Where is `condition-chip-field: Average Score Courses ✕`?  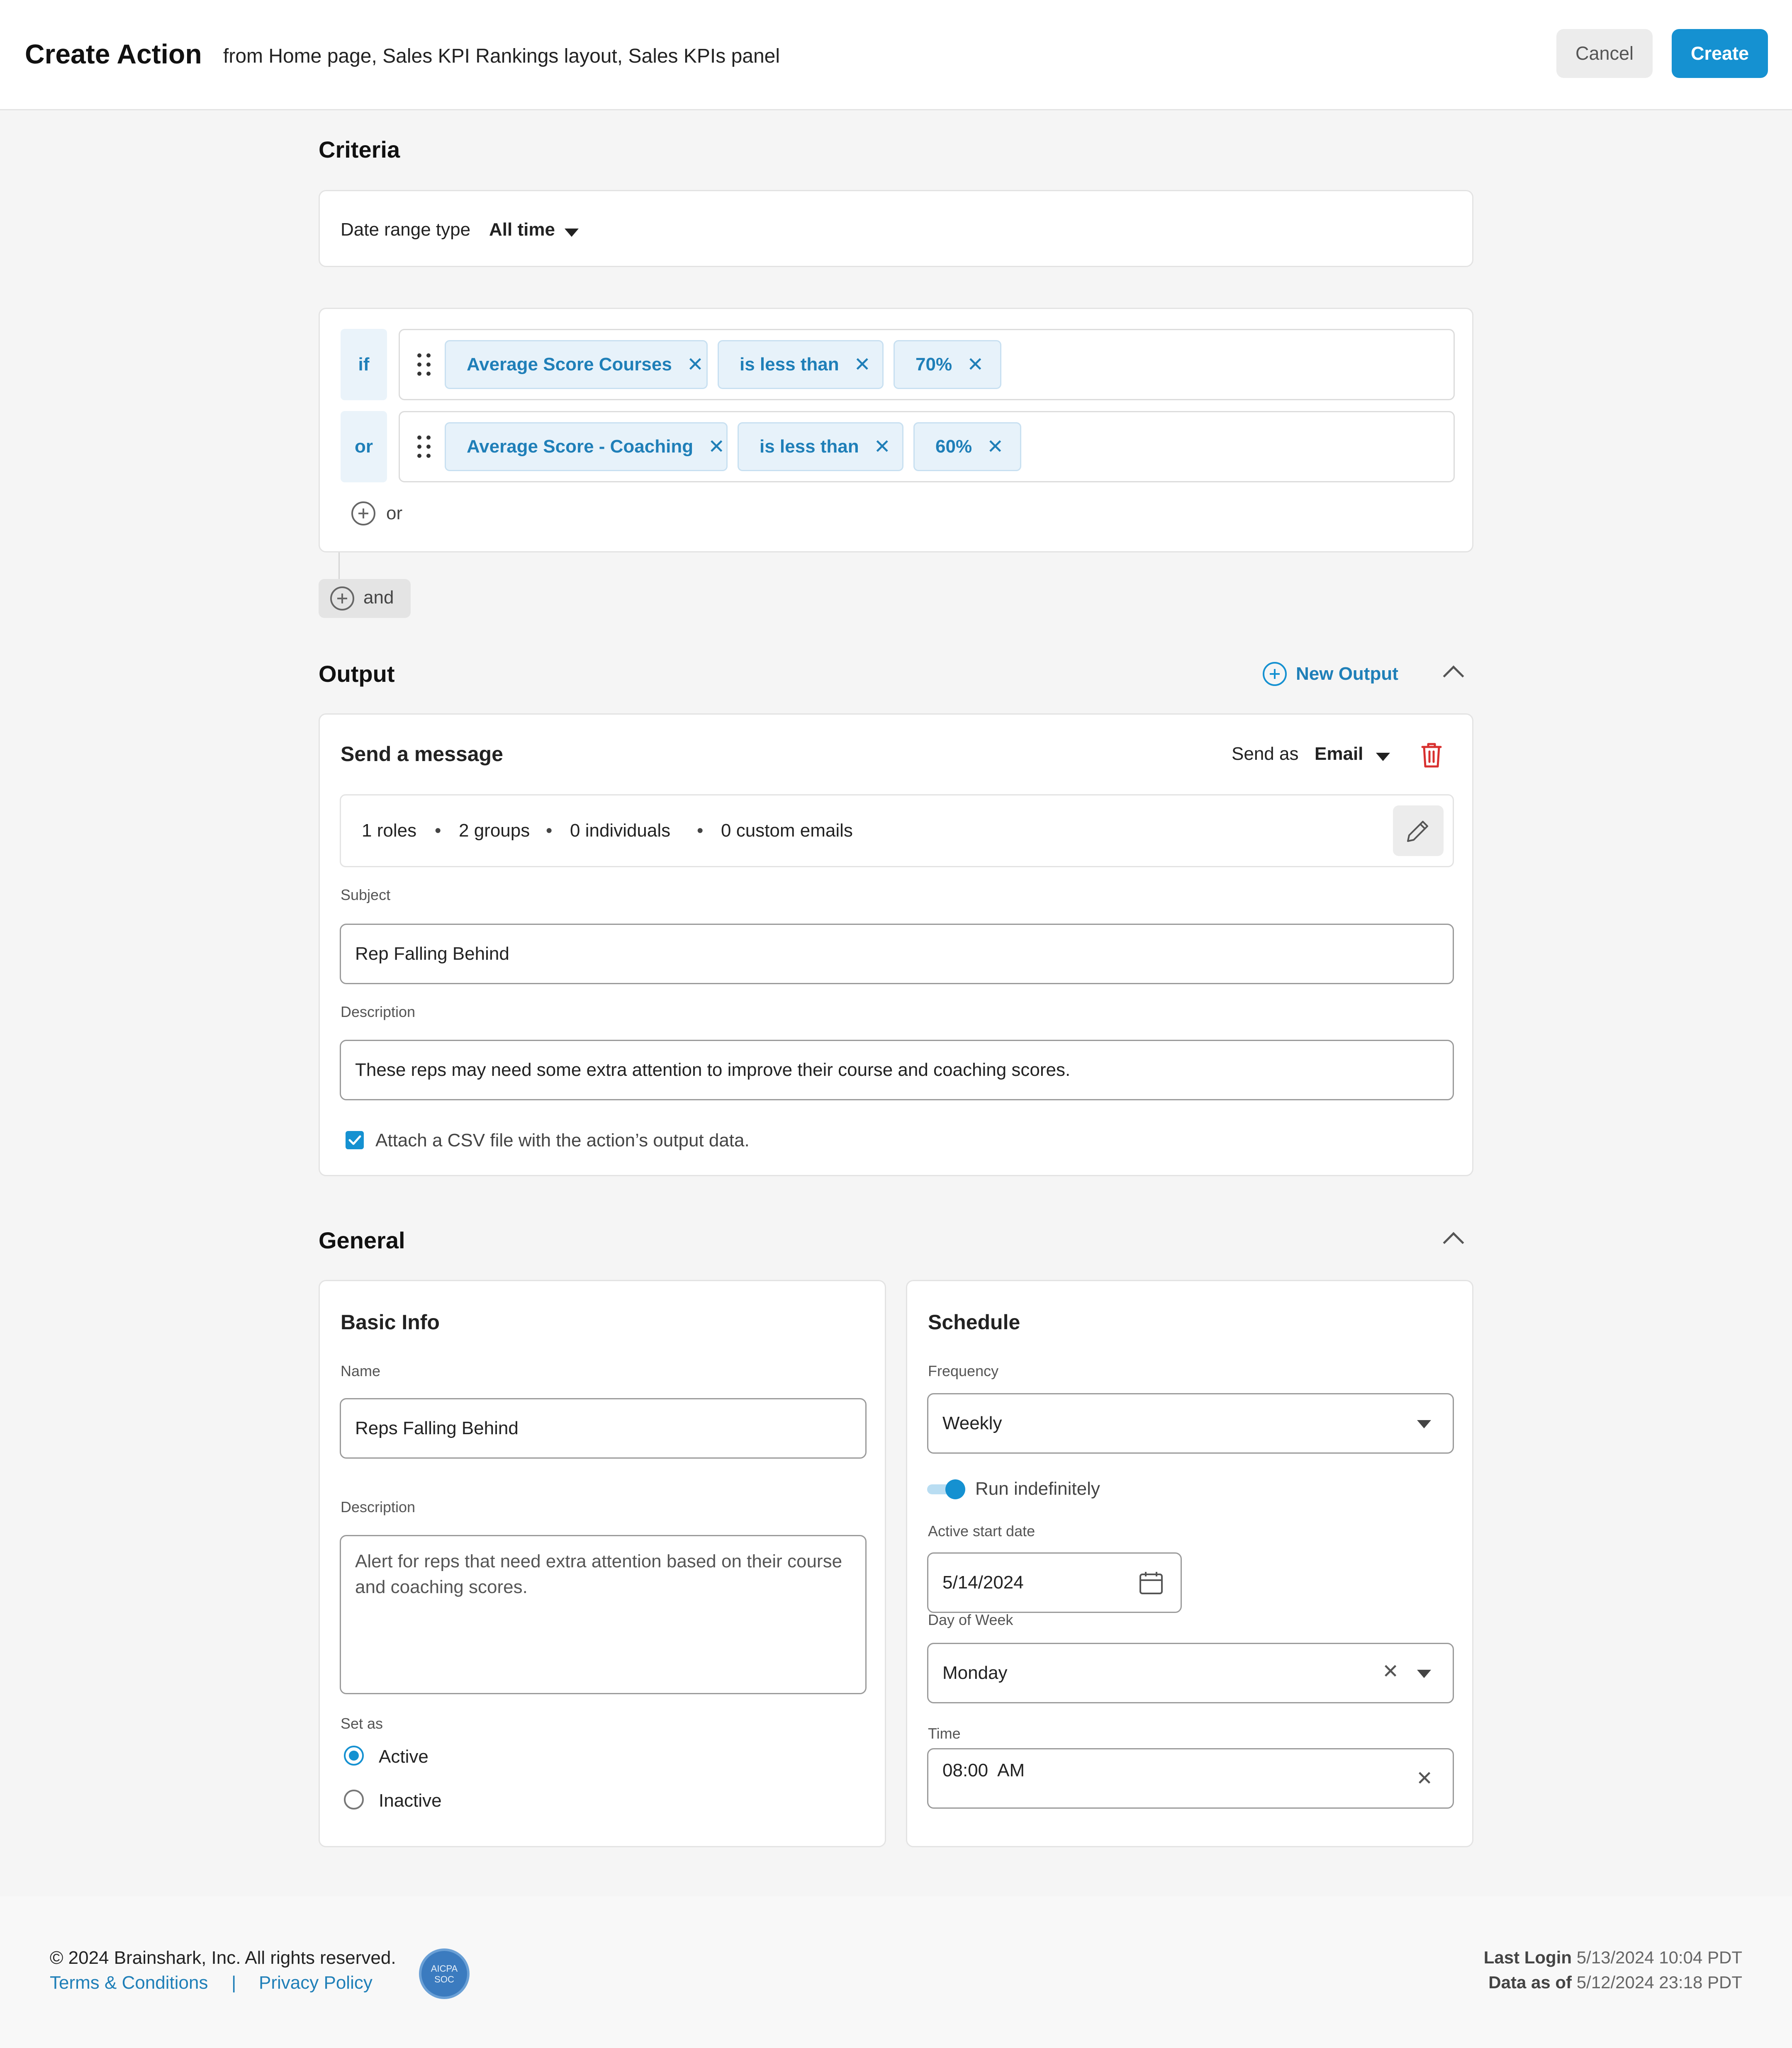
condition-chip-field: Average Score Courses ✕ is located at coordinates (576, 364).